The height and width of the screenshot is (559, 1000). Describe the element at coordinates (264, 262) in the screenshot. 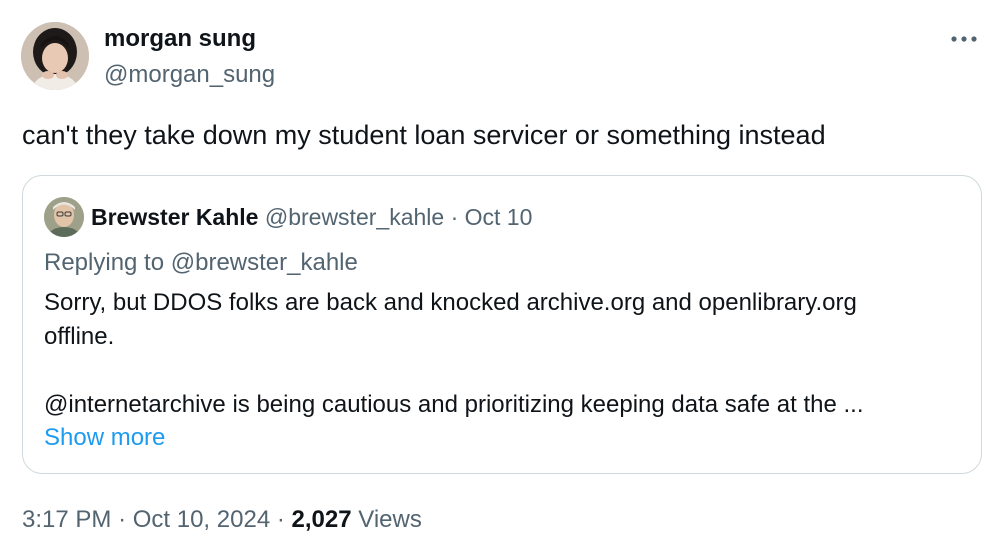

I see `replying-to-mention: @brewster_kahle` at that location.